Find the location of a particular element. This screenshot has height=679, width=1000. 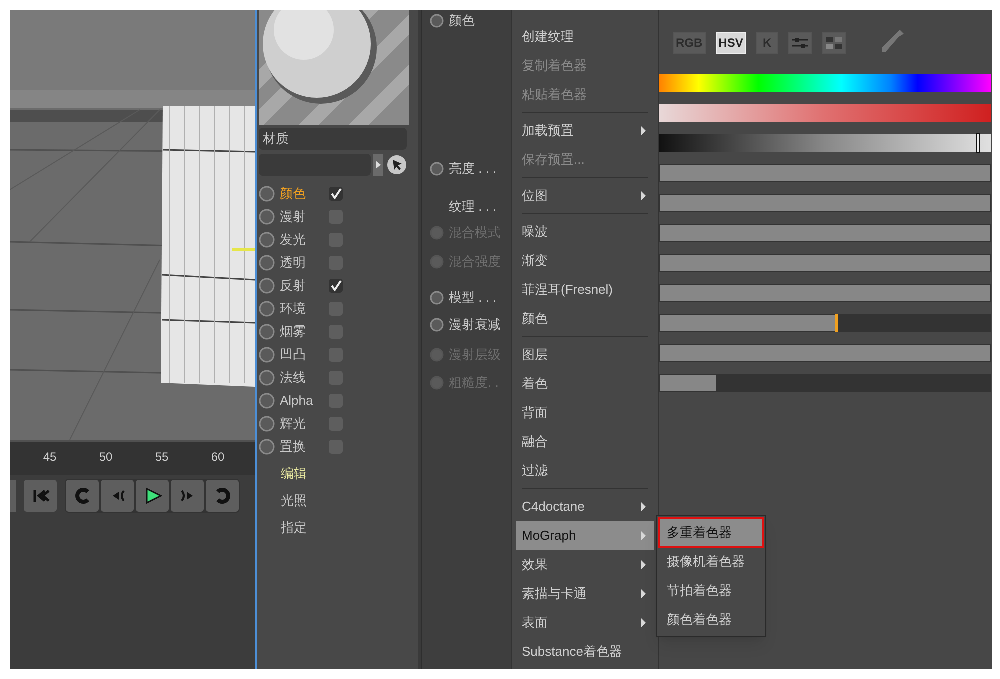

menu-item: 菲涅耳(Fresnel) is located at coordinates (585, 289).